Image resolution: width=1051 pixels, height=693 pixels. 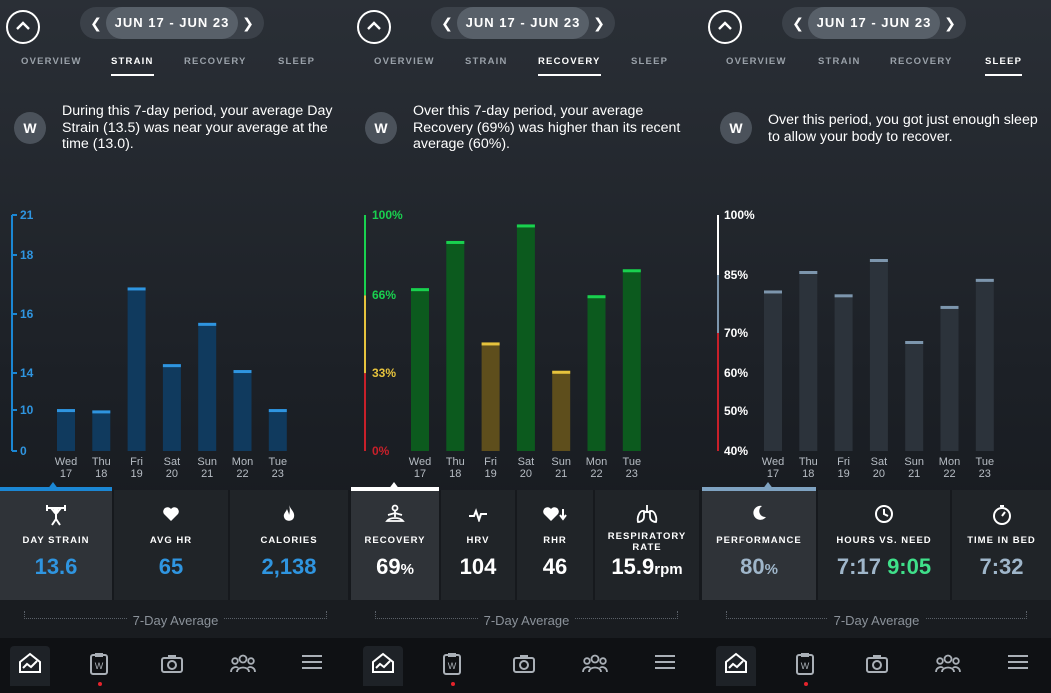 What do you see at coordinates (736, 451) in the screenshot?
I see `y-tick-label: 40%` at bounding box center [736, 451].